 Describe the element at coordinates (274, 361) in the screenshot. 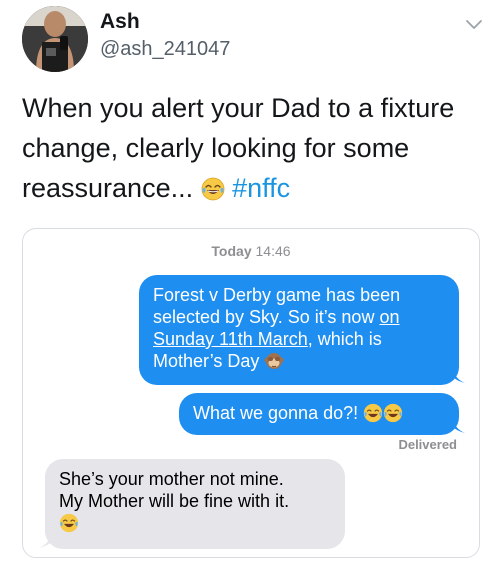

I see `see-no-evil-monkey-icon` at that location.